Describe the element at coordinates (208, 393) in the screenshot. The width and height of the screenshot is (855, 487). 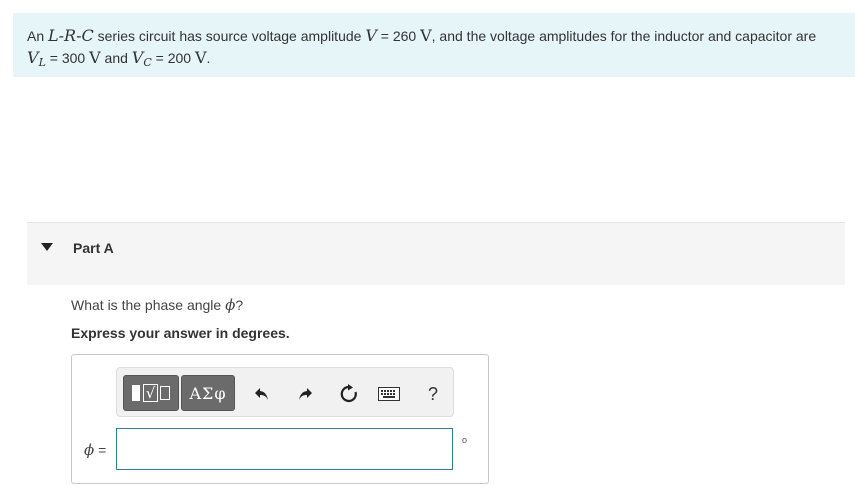
I see `symbols-button: ΑΣφ` at that location.